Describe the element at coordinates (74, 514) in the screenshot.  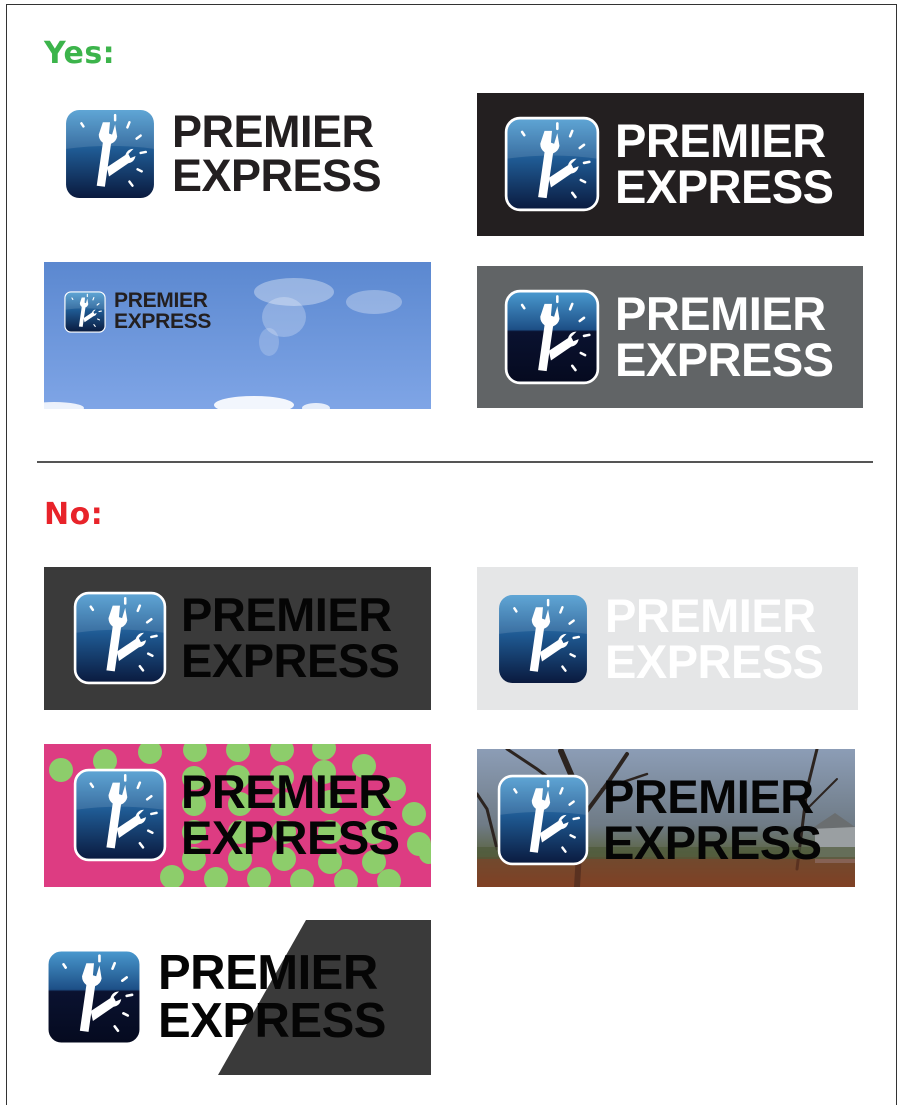
I see `no-heading: No:` at that location.